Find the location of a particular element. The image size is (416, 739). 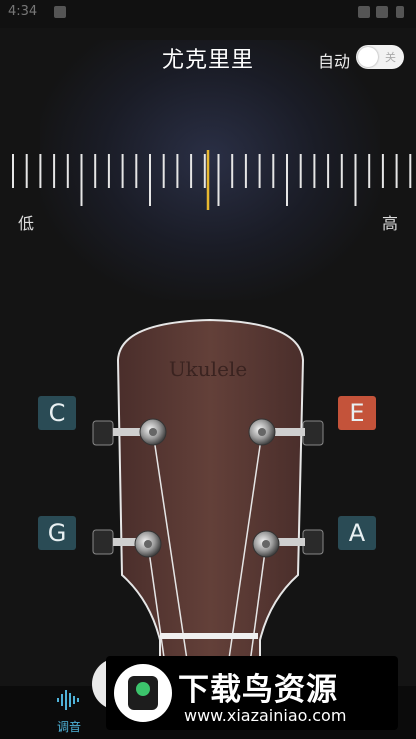

auto-label: 自动 is located at coordinates (333, 61).